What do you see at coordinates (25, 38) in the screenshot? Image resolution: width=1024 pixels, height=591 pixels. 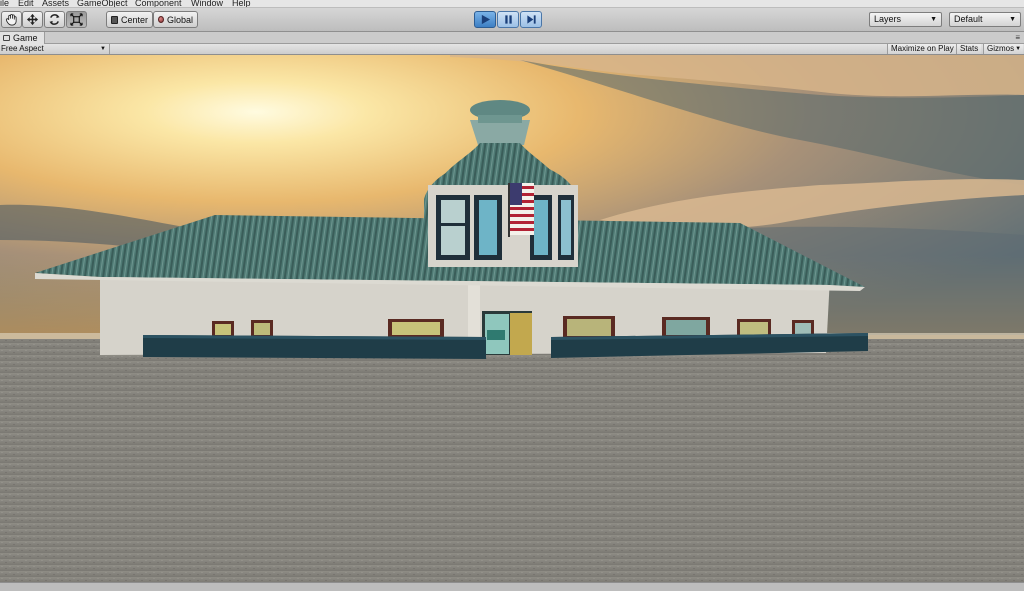 I see `tab-game-label: Game` at bounding box center [25, 38].